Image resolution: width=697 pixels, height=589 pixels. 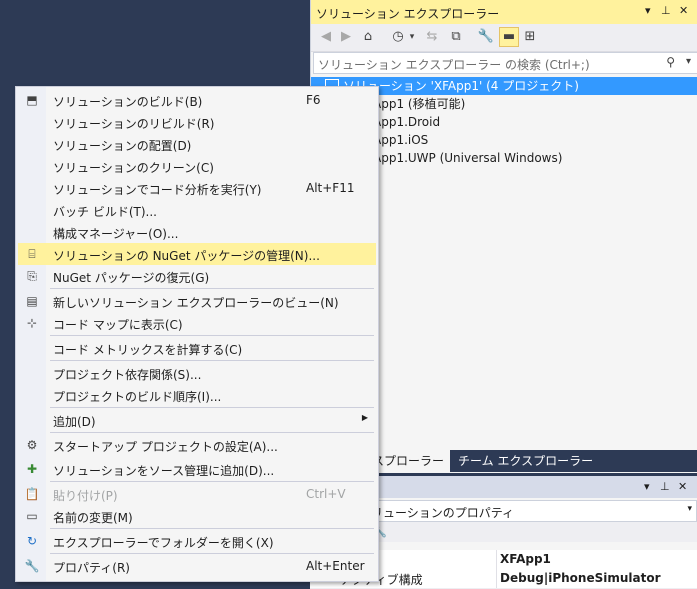 What do you see at coordinates (197, 516) in the screenshot?
I see `menu-item-rename: ▭ 名前の変更(M)` at bounding box center [197, 516].